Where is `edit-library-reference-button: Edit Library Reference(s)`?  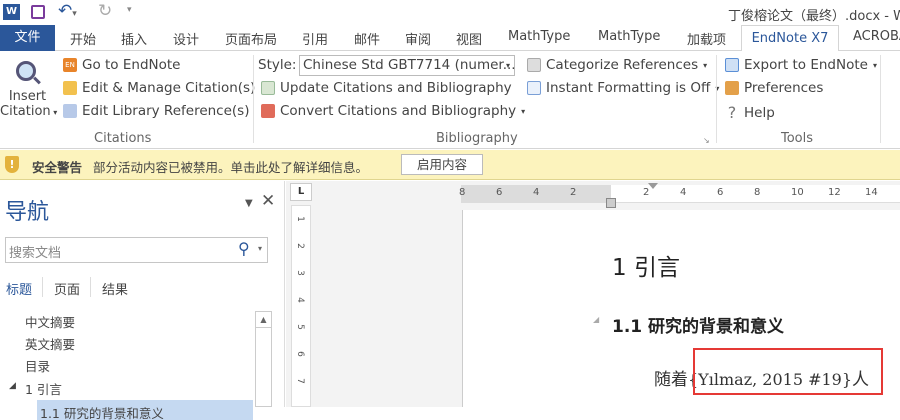 edit-library-reference-button: Edit Library Reference(s) is located at coordinates (156, 111).